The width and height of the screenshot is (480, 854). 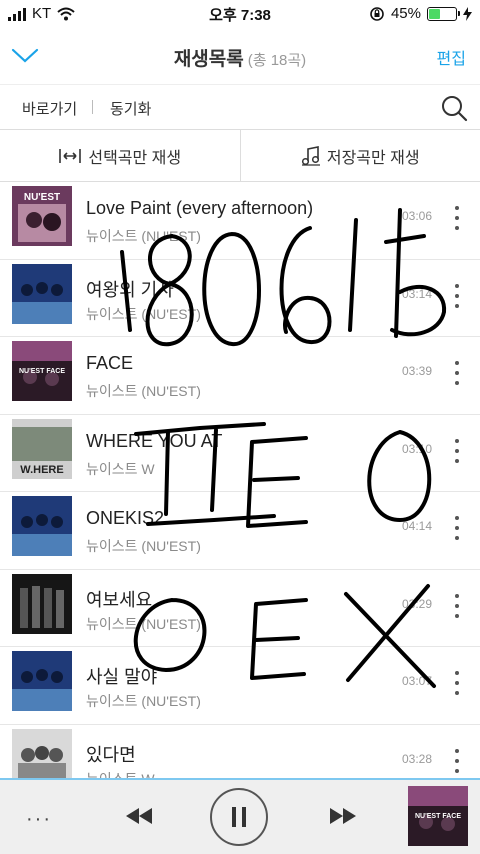 I want to click on music-note-icon, so click(x=310, y=155).